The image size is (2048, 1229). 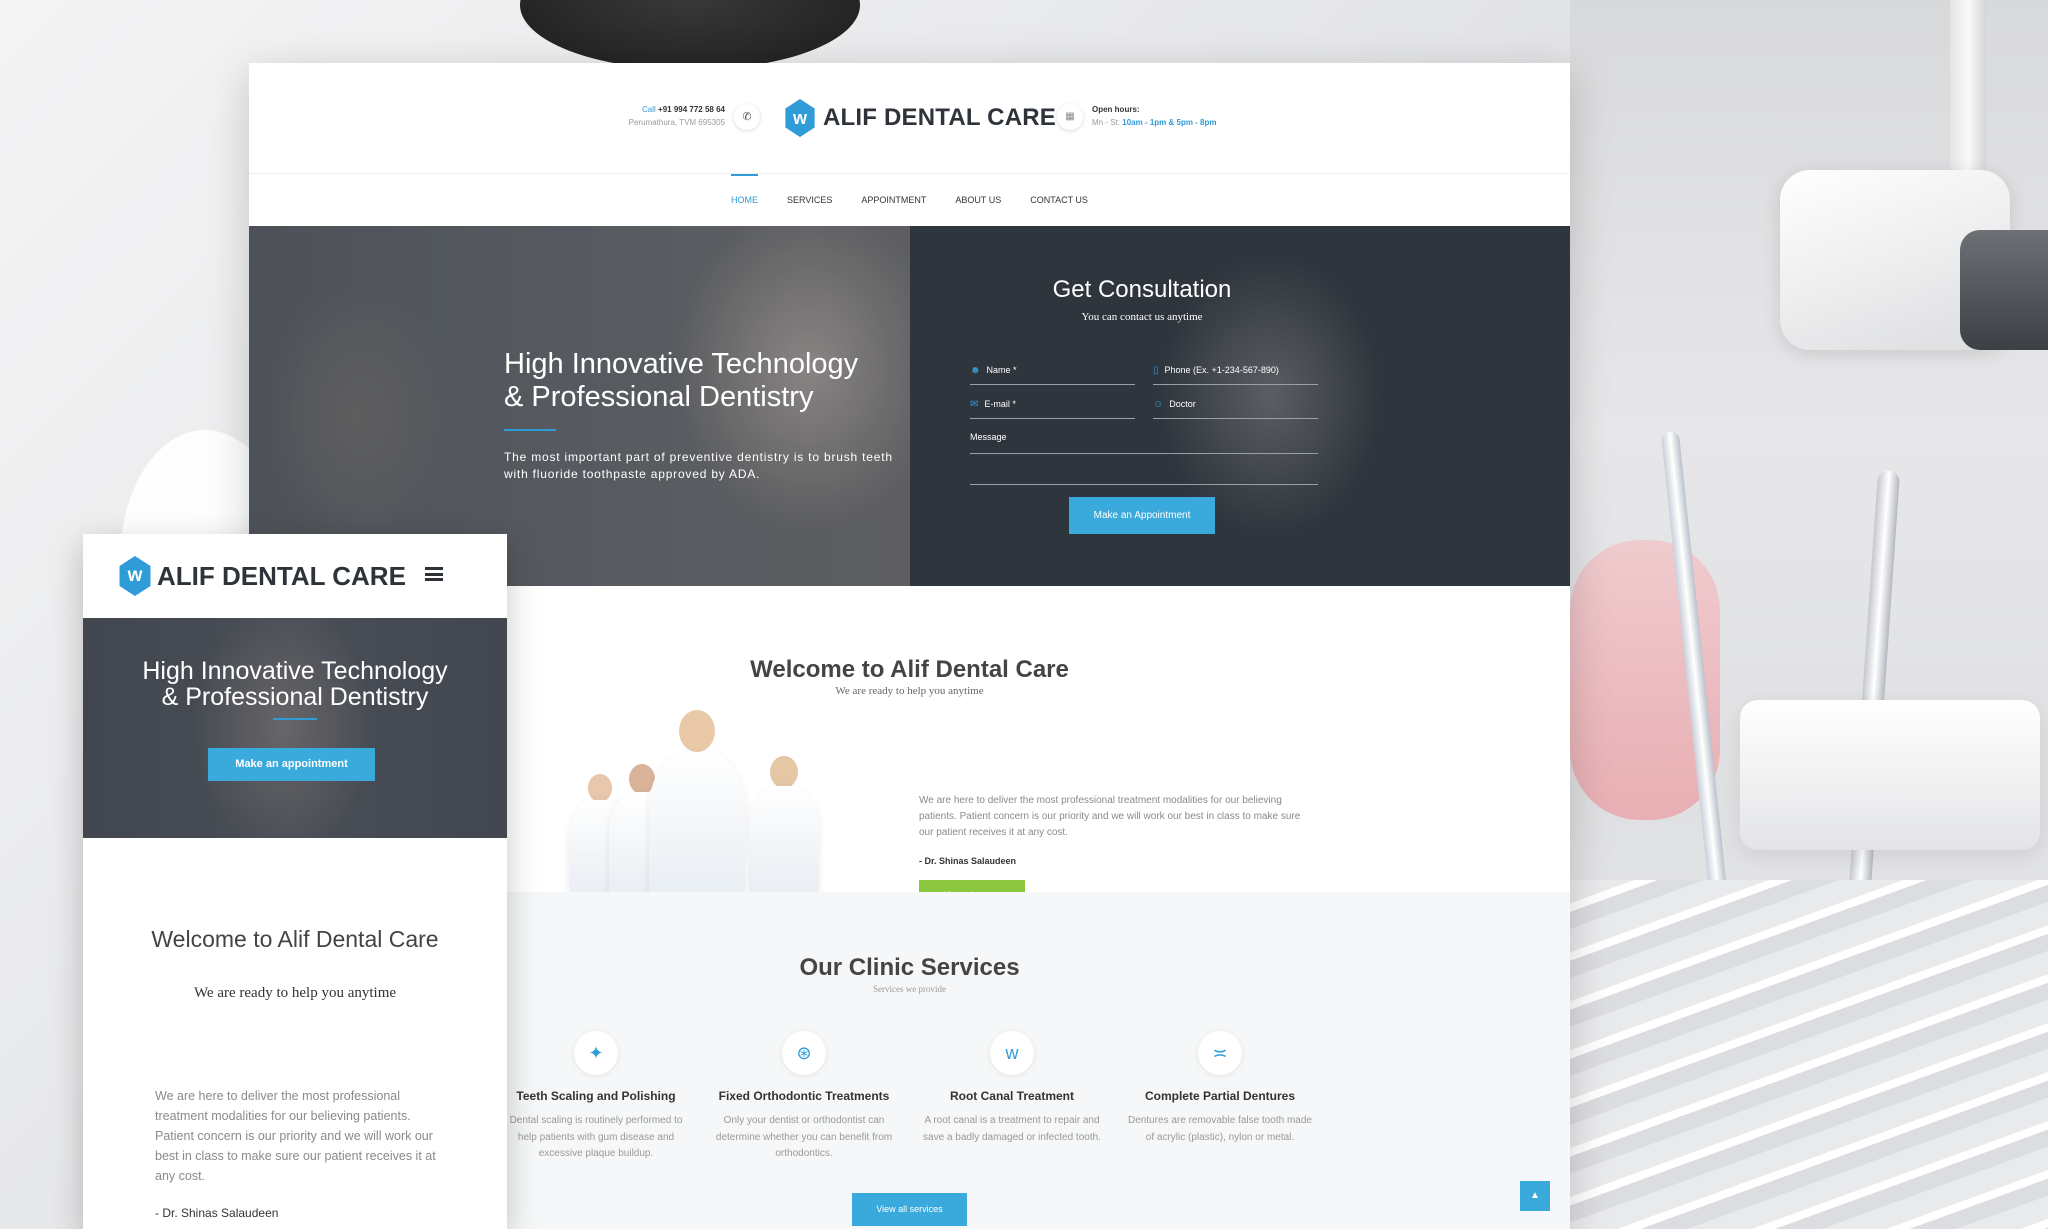 What do you see at coordinates (978, 200) in the screenshot?
I see `nav-about-us: ABOUT US` at bounding box center [978, 200].